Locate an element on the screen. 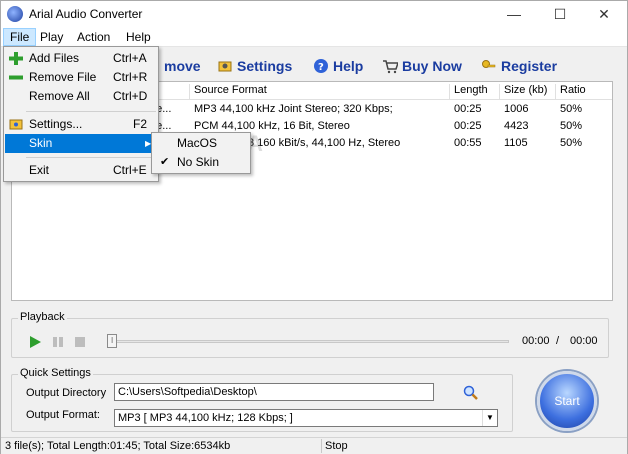 The height and width of the screenshot is (454, 628). menu-action: Action is located at coordinates (93, 37).